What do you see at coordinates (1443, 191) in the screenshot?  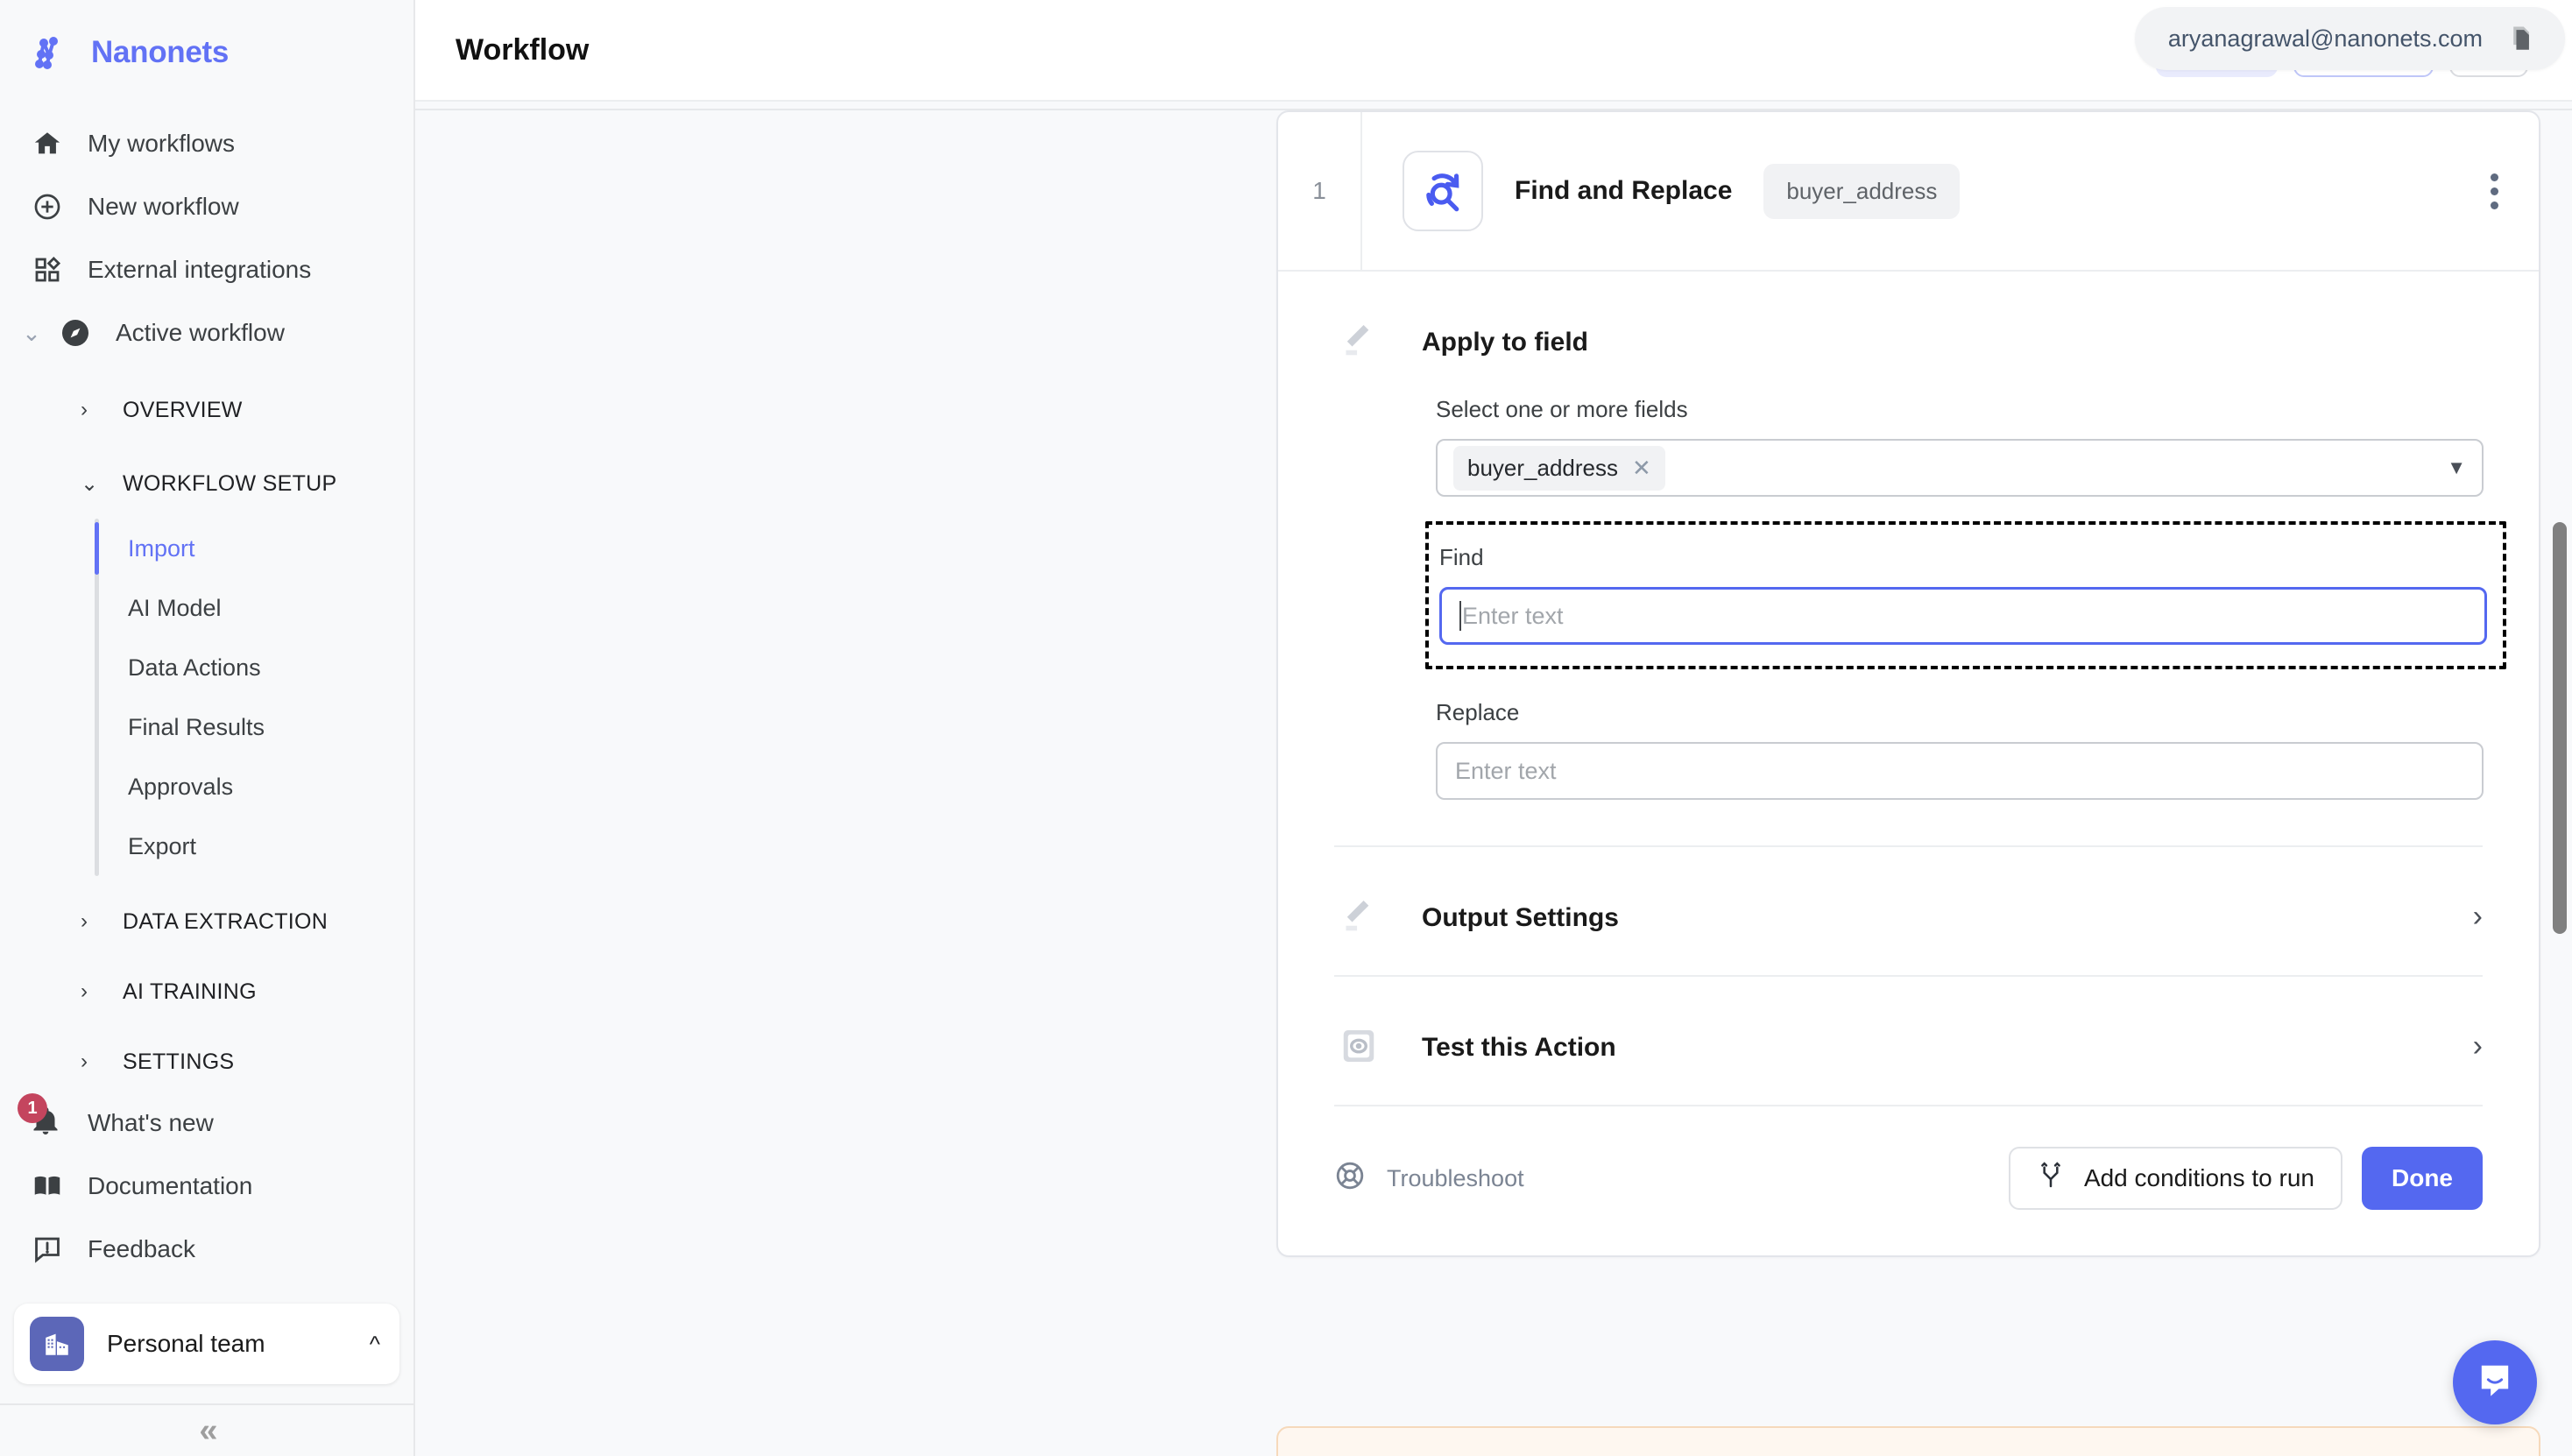 I see `find-replace-icon` at bounding box center [1443, 191].